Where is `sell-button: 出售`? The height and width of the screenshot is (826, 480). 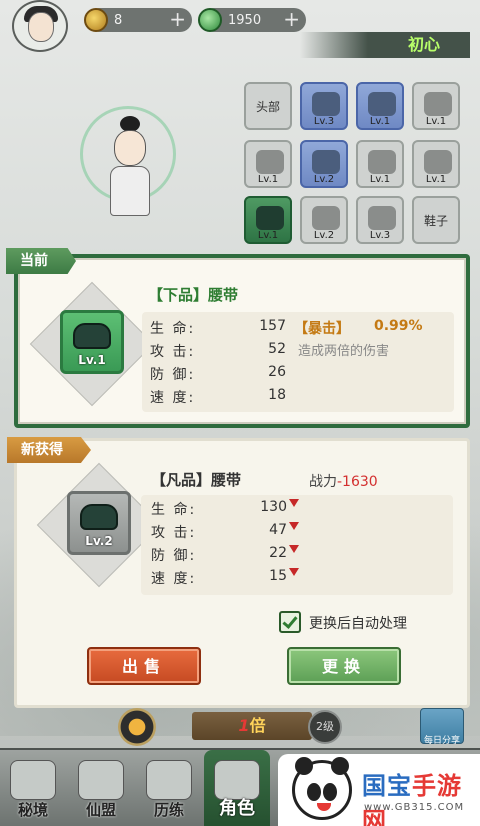 sell-button: 出售 is located at coordinates (144, 666).